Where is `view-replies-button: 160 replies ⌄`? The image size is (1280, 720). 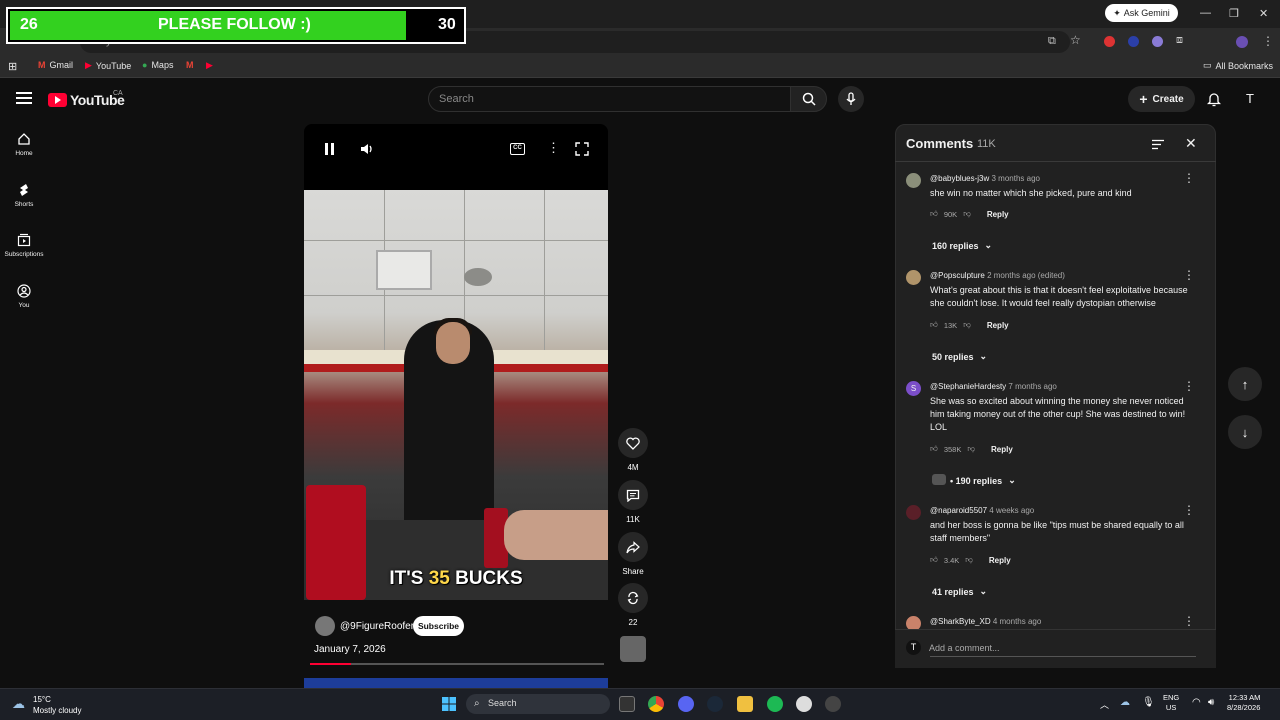
view-replies-button: 160 replies ⌄ is located at coordinates (962, 245).